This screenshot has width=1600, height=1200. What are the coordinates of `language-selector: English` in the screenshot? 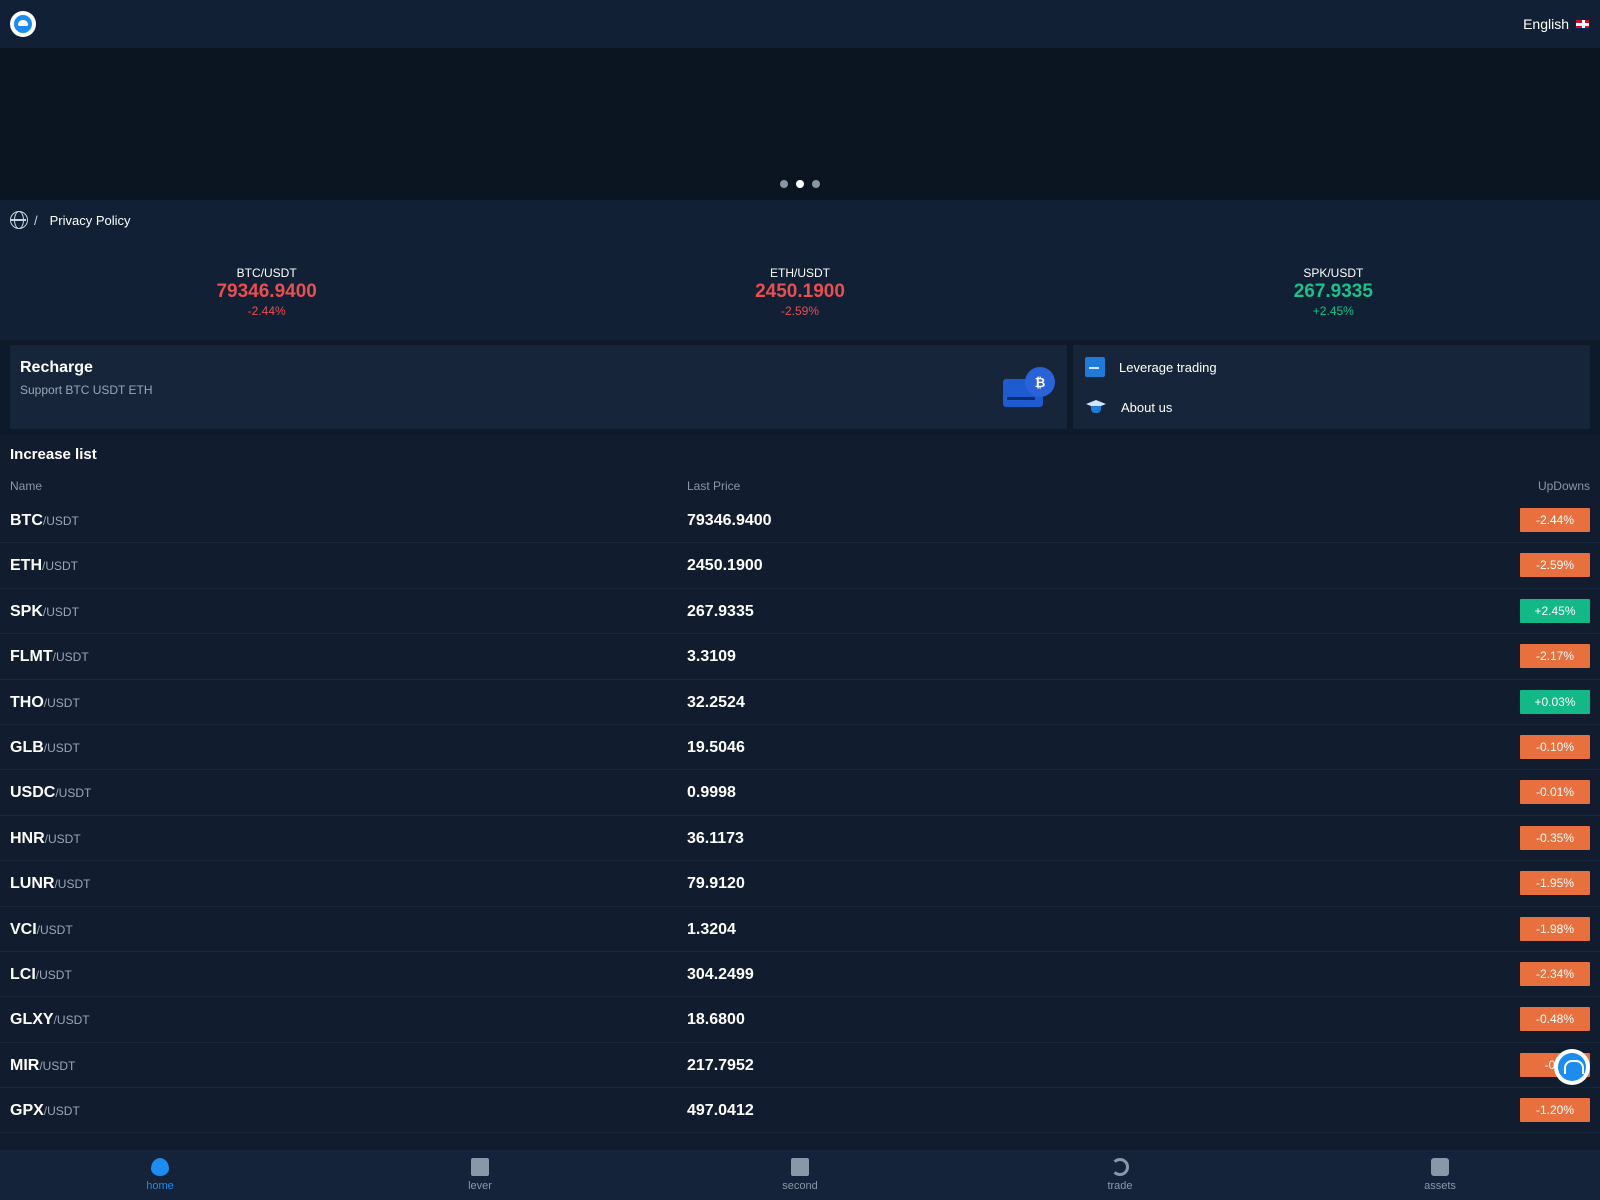 It's located at (1556, 24).